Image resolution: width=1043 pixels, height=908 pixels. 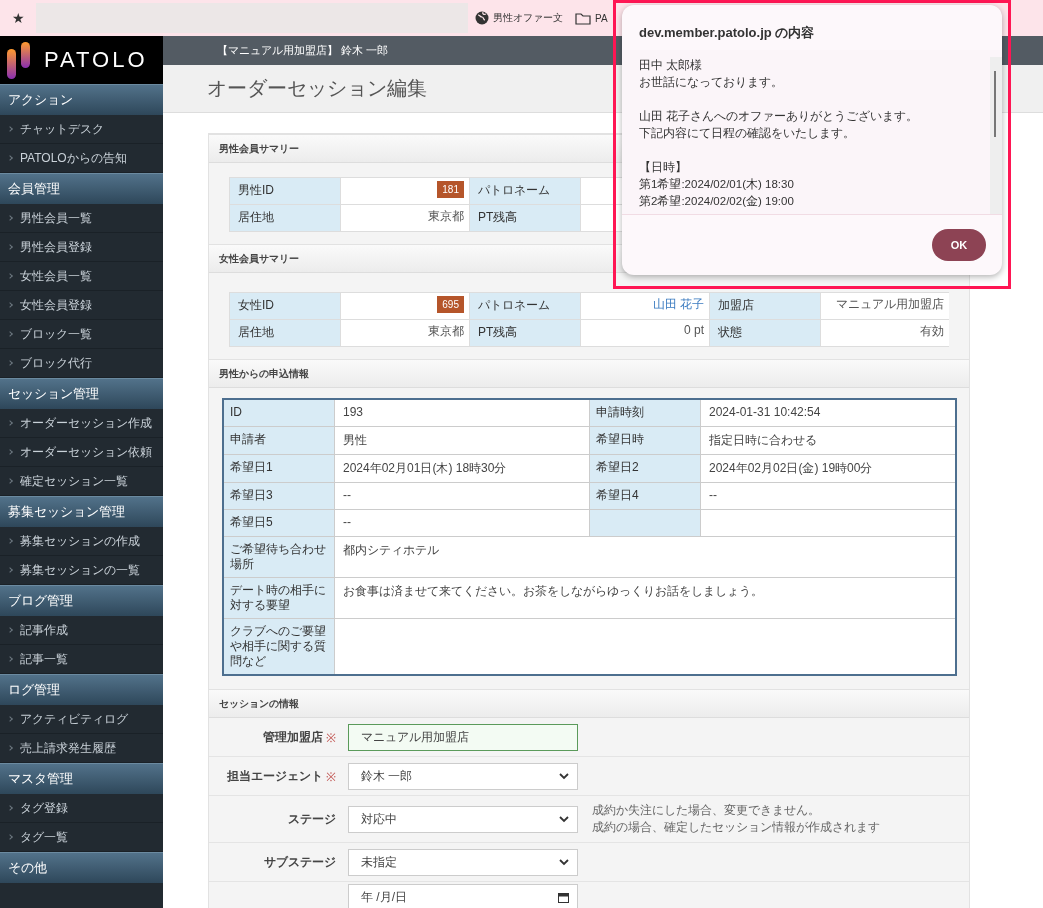 I want to click on field-label: 女性ID, so click(x=285, y=306).